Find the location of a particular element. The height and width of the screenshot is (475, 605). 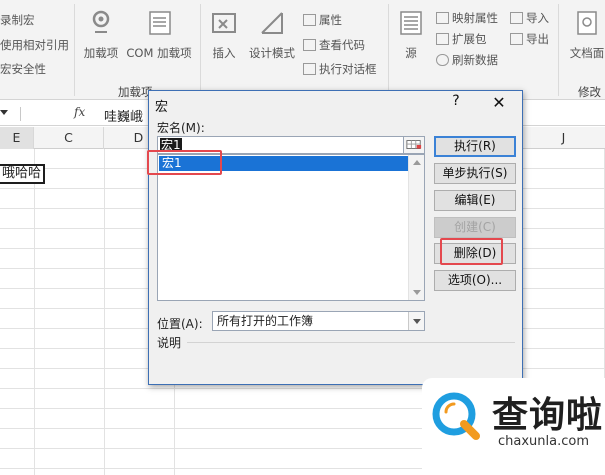

import-button: 导入 is located at coordinates (529, 18).